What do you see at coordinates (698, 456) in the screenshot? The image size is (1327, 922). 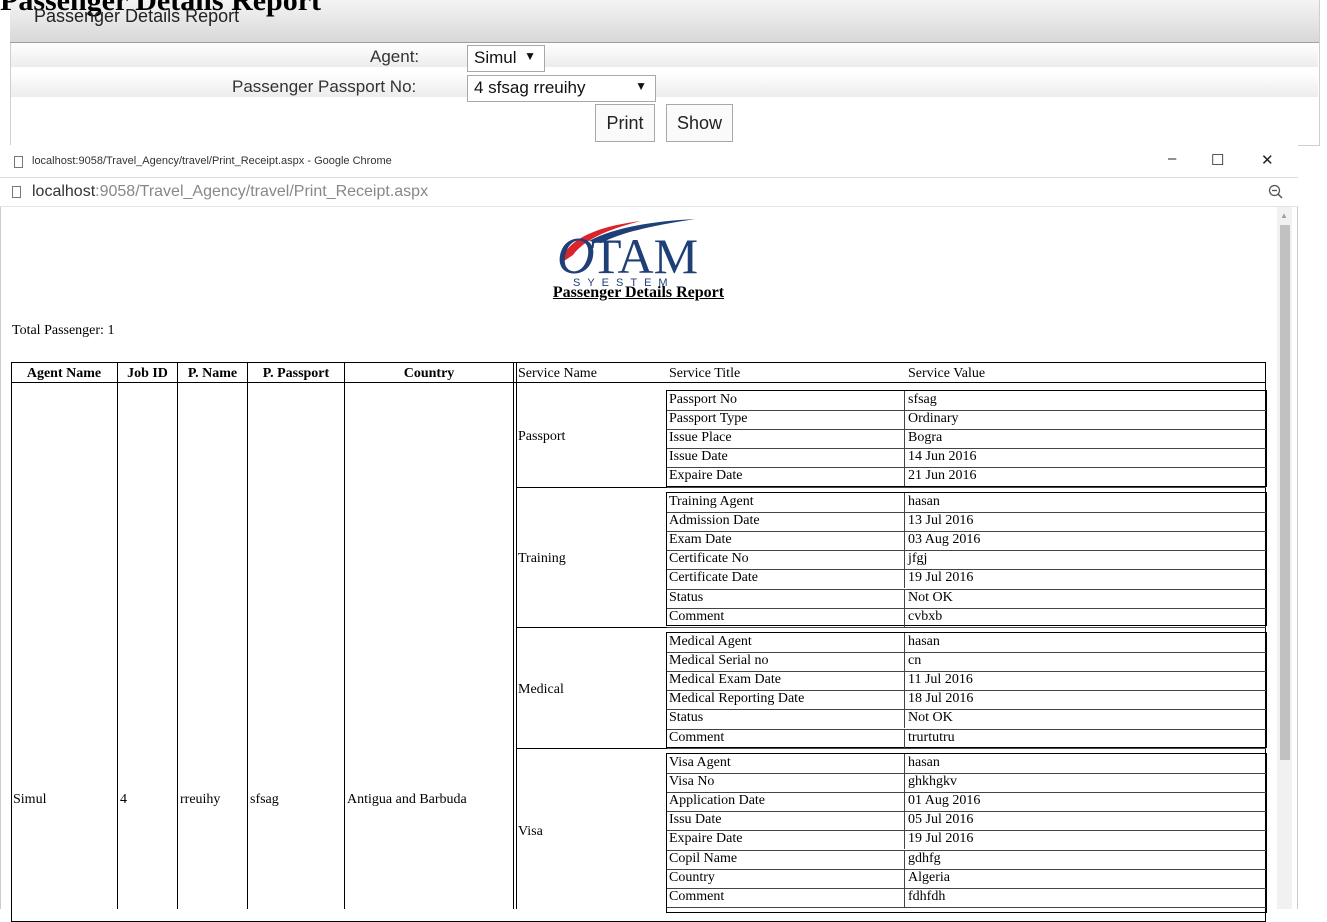 I see `service-title-cell: Issue Date` at bounding box center [698, 456].